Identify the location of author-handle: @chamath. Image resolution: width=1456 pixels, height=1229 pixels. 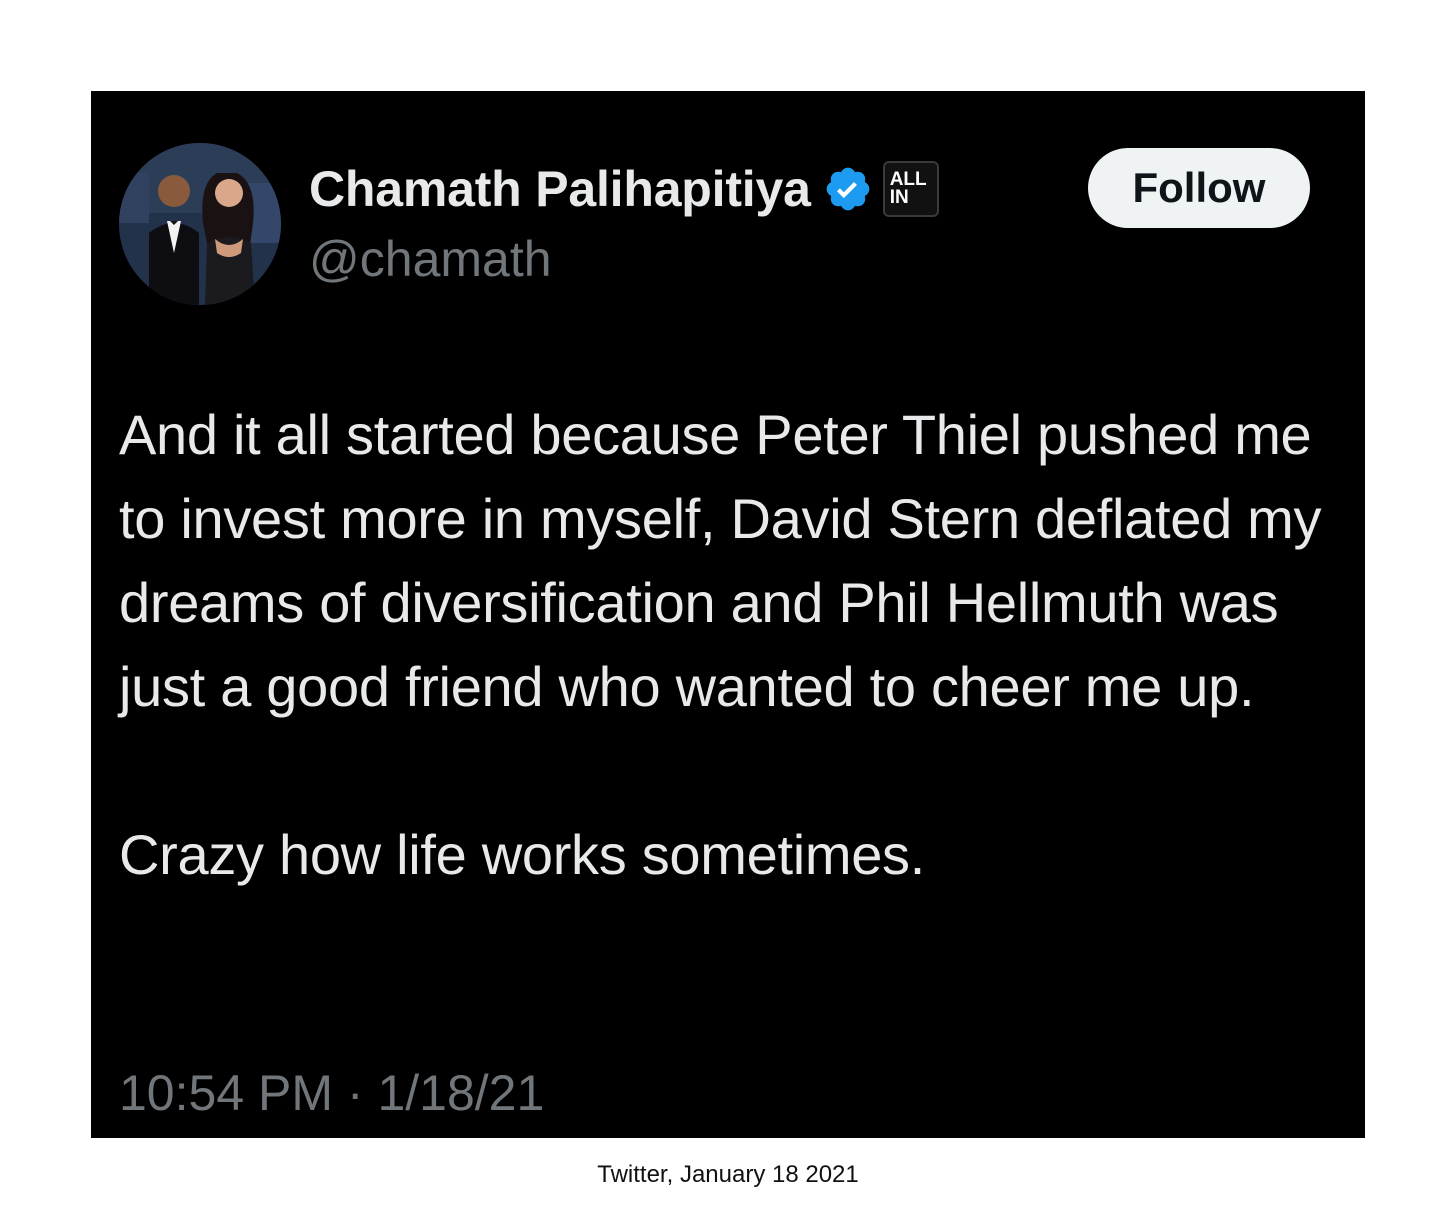
(430, 259).